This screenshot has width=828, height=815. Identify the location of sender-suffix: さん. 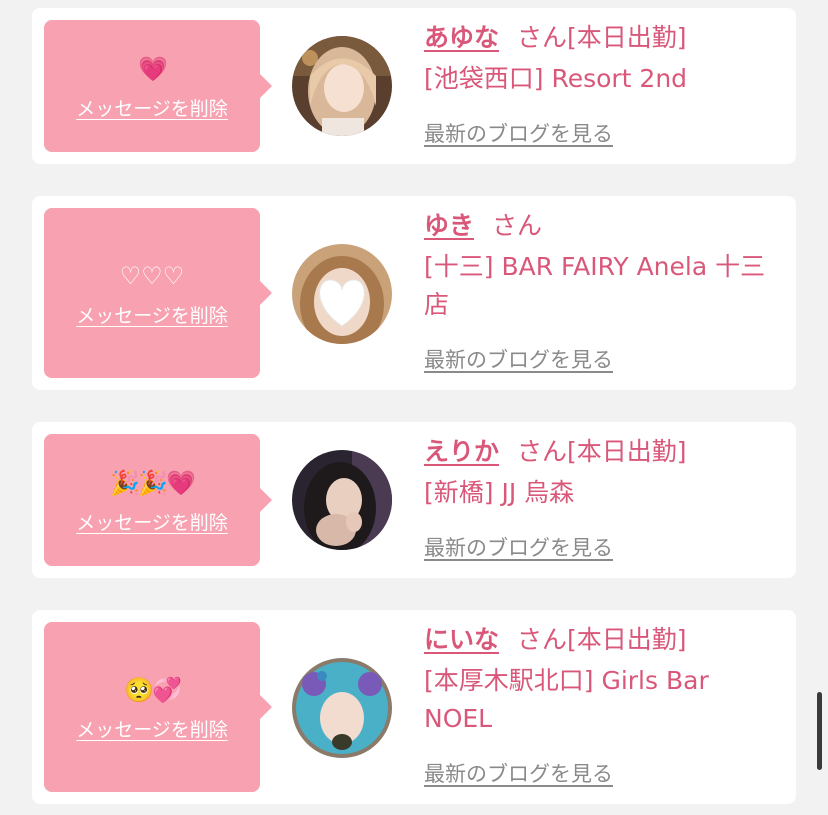
(517, 225).